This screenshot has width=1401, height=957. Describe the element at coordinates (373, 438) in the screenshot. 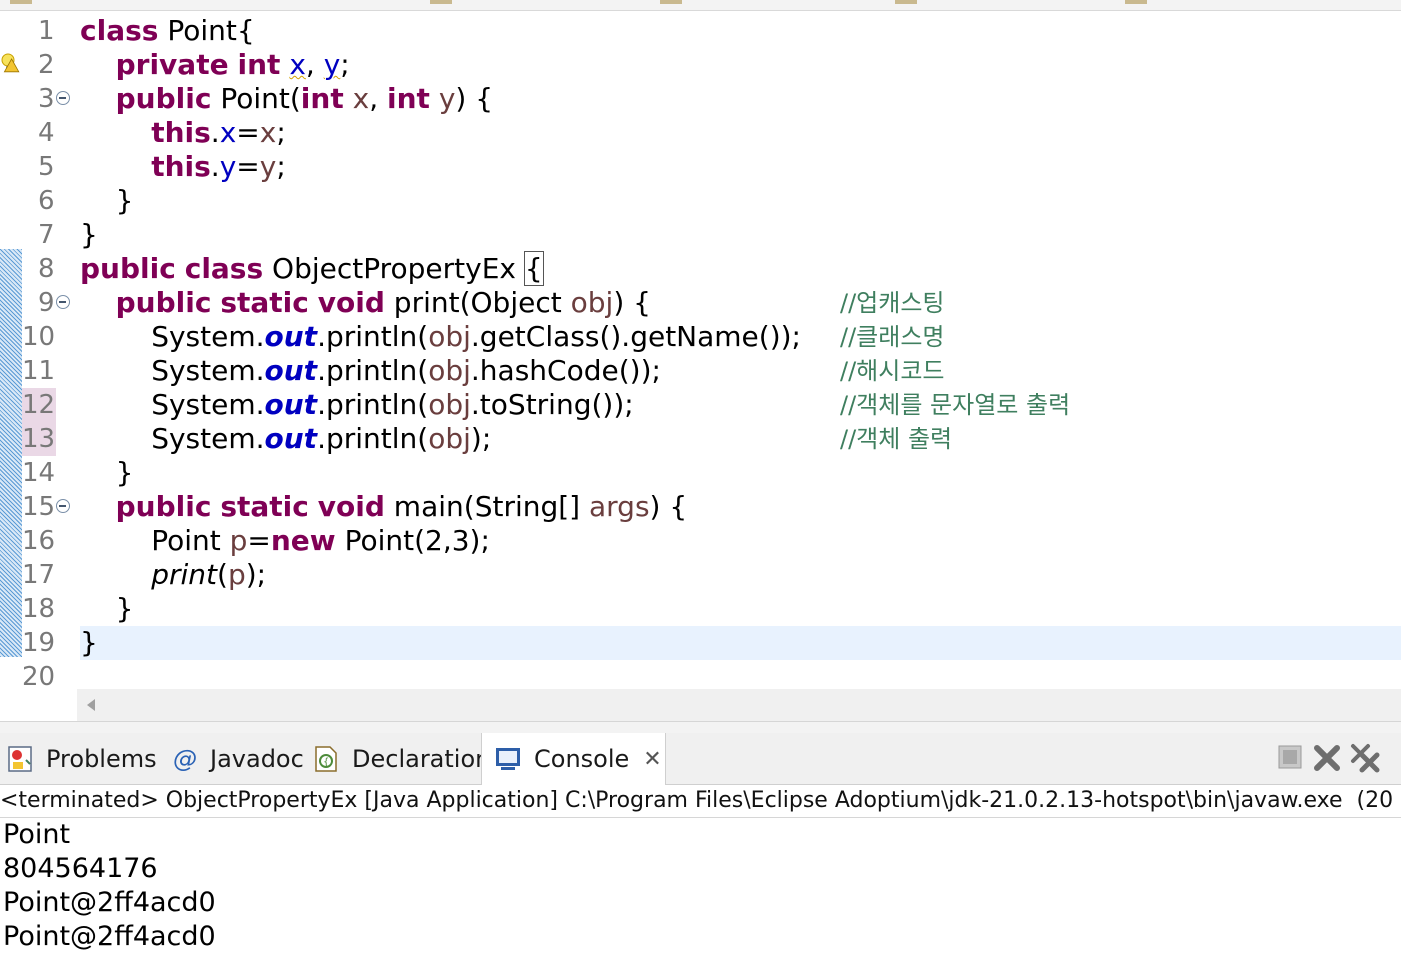

I see `code-token: .println(` at that location.